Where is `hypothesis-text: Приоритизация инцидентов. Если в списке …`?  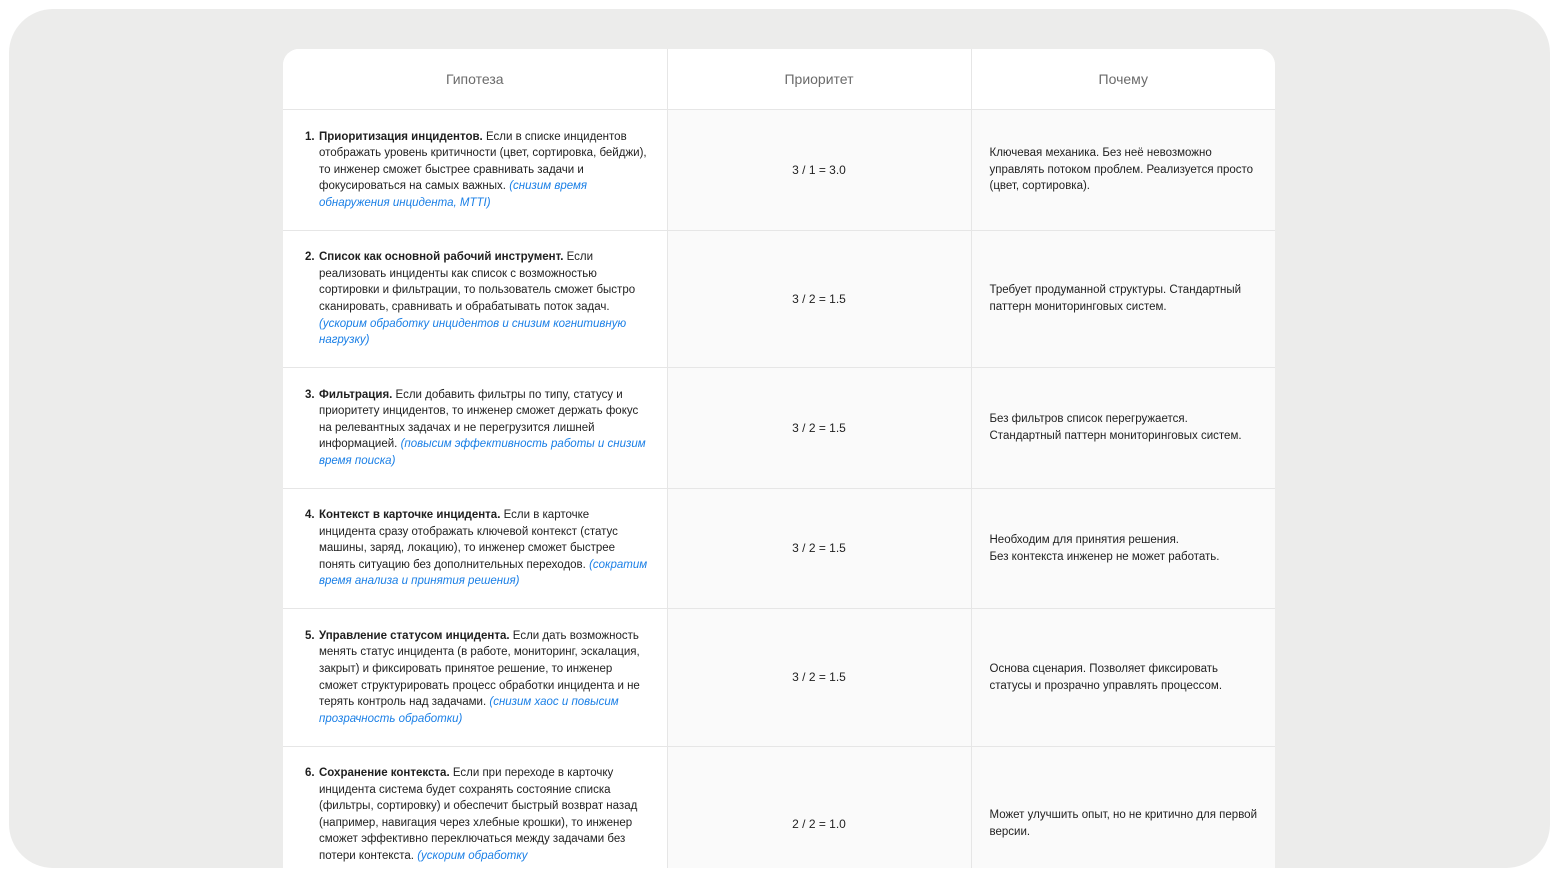 hypothesis-text: Приоритизация инцидентов. Если в списке … is located at coordinates (484, 170).